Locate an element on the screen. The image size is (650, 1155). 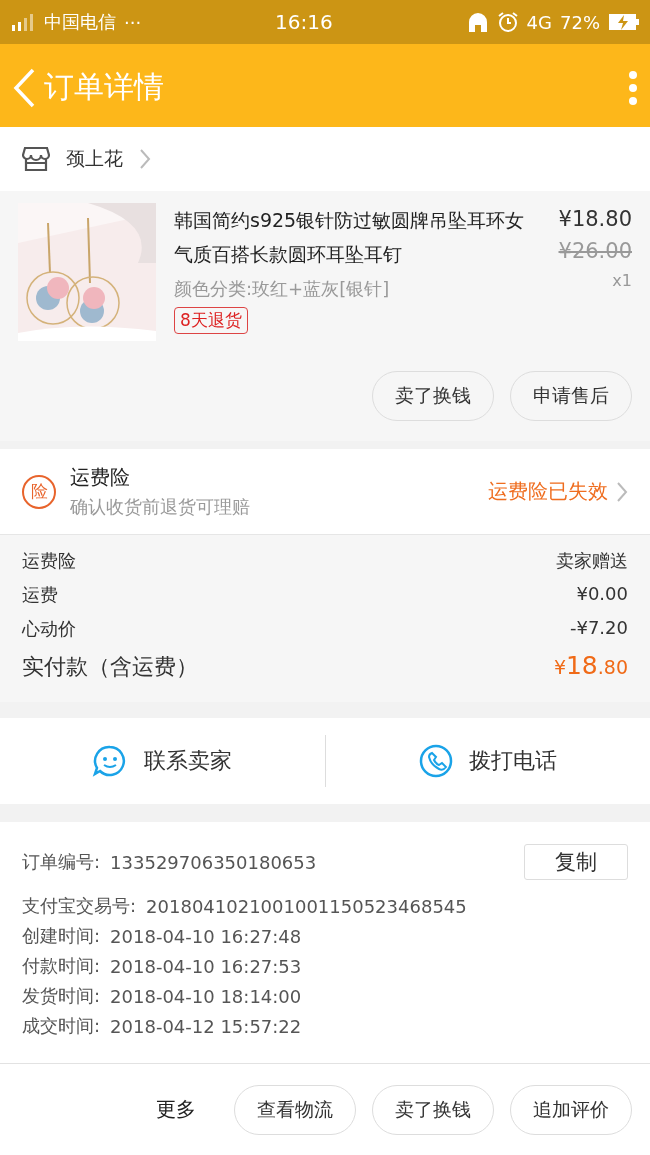
fee-label: 心动价 is located at coordinates (49, 629).